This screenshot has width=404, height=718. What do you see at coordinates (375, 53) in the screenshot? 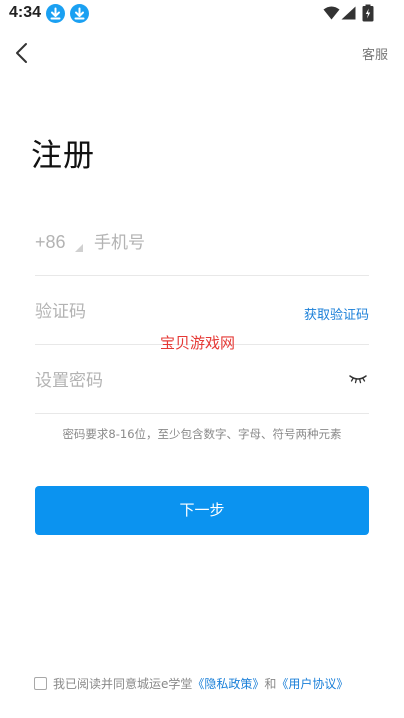
I see `customer-service-link: 客服` at bounding box center [375, 53].